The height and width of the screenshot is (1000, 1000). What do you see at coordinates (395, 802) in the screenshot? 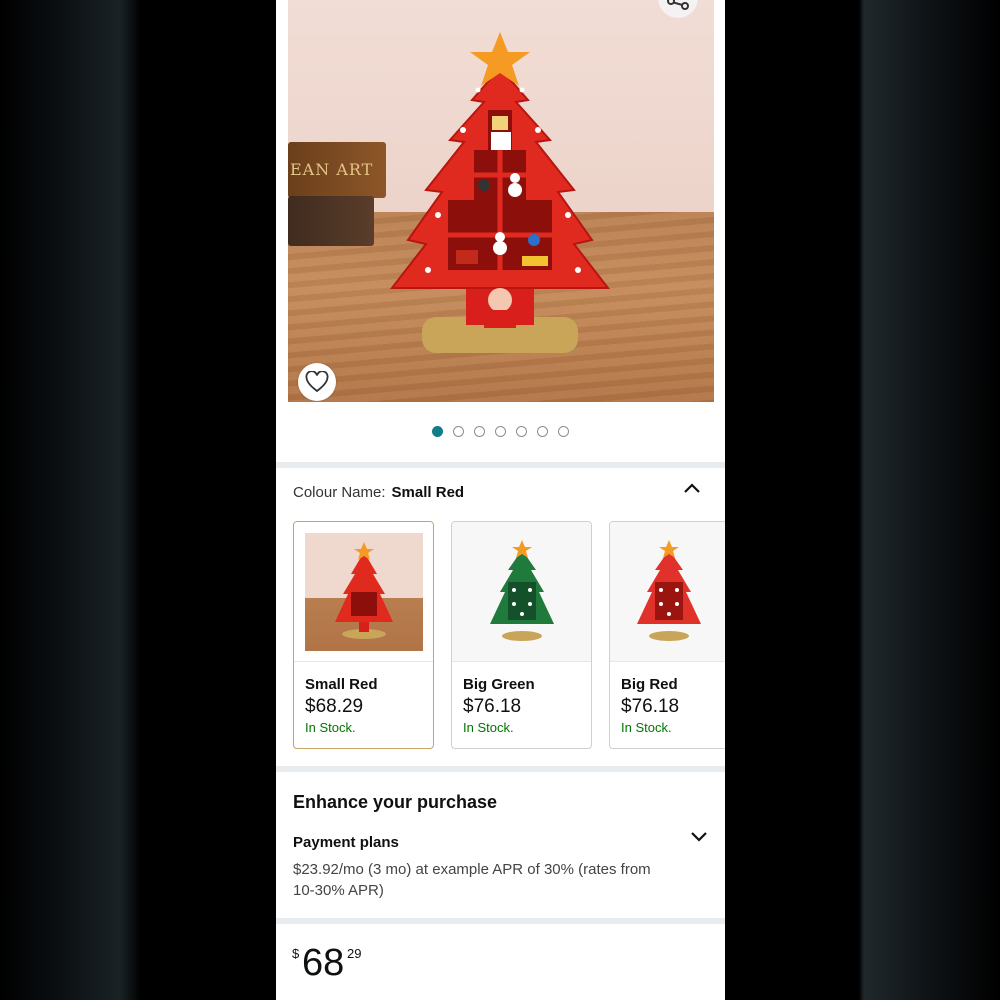
I see `enhance-purchase-title: Enhance your purchase` at bounding box center [395, 802].